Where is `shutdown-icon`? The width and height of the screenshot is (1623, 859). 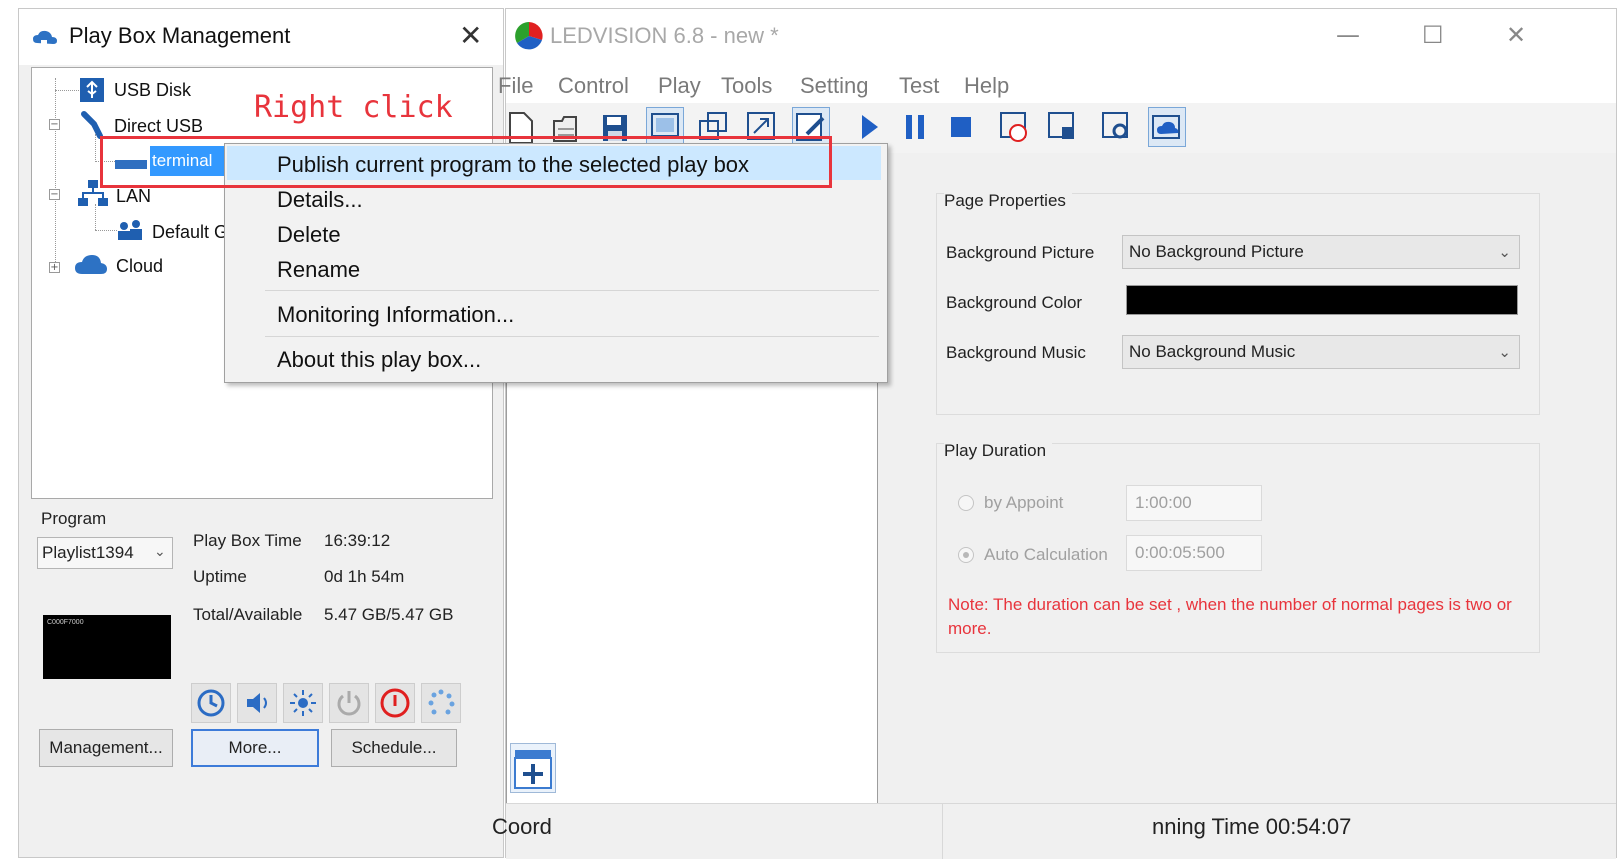 shutdown-icon is located at coordinates (395, 703).